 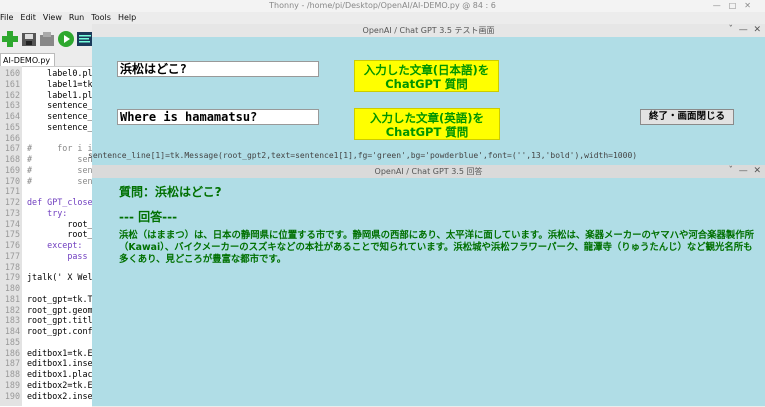 I want to click on code-text: try:, so click(x=47, y=212).